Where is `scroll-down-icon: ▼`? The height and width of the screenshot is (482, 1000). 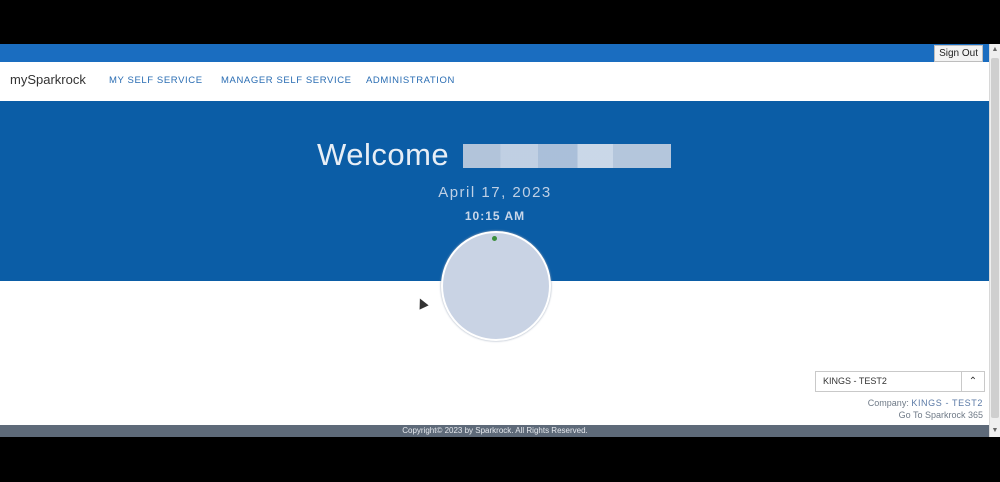
scroll-down-icon: ▼ is located at coordinates (995, 431).